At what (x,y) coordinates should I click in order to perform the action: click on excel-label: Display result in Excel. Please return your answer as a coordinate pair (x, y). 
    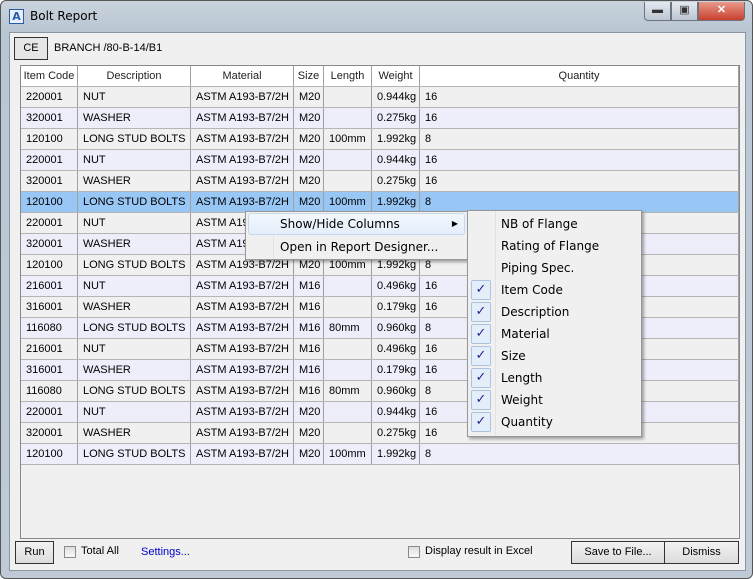
    Looking at the image, I should click on (479, 551).